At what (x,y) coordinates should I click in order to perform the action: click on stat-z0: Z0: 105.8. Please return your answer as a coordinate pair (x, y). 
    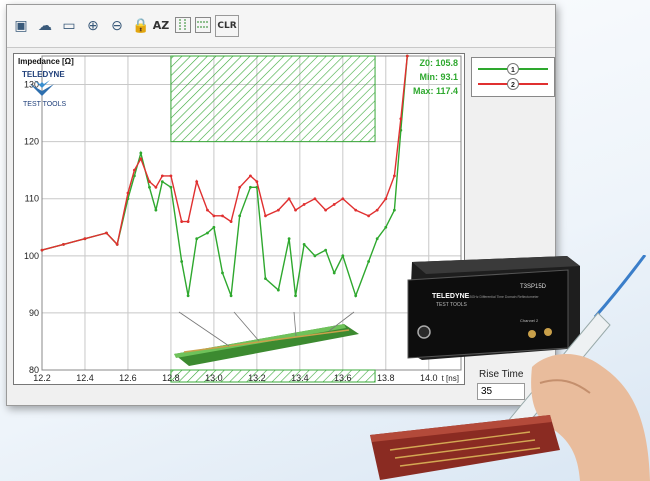
    Looking at the image, I should click on (438, 63).